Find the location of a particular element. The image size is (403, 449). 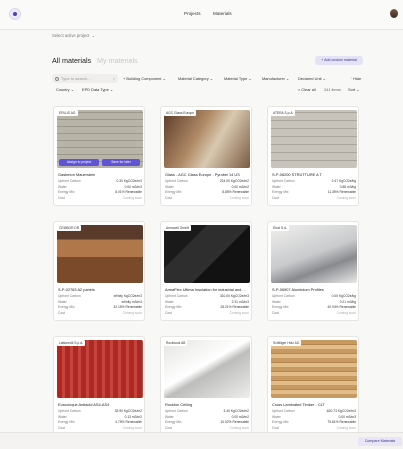

assign-to-project-button: Assign to project is located at coordinates (79, 162).